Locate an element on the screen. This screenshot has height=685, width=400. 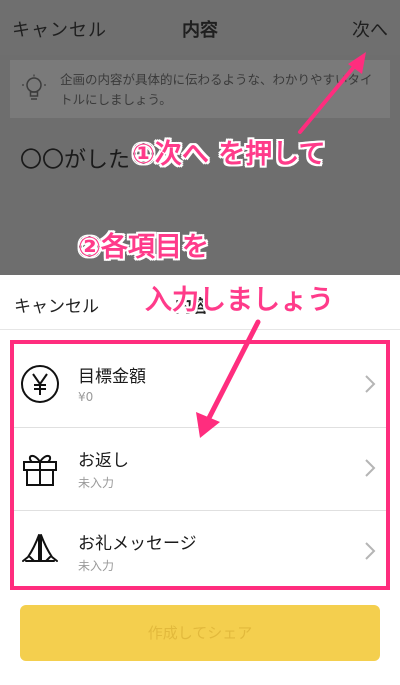
callout-step1: ①次へ を押して is located at coordinates (229, 154).